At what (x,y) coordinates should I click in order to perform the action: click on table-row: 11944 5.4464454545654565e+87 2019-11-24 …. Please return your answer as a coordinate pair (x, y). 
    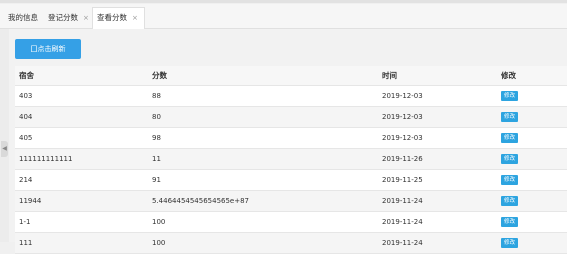
    Looking at the image, I should click on (291, 201).